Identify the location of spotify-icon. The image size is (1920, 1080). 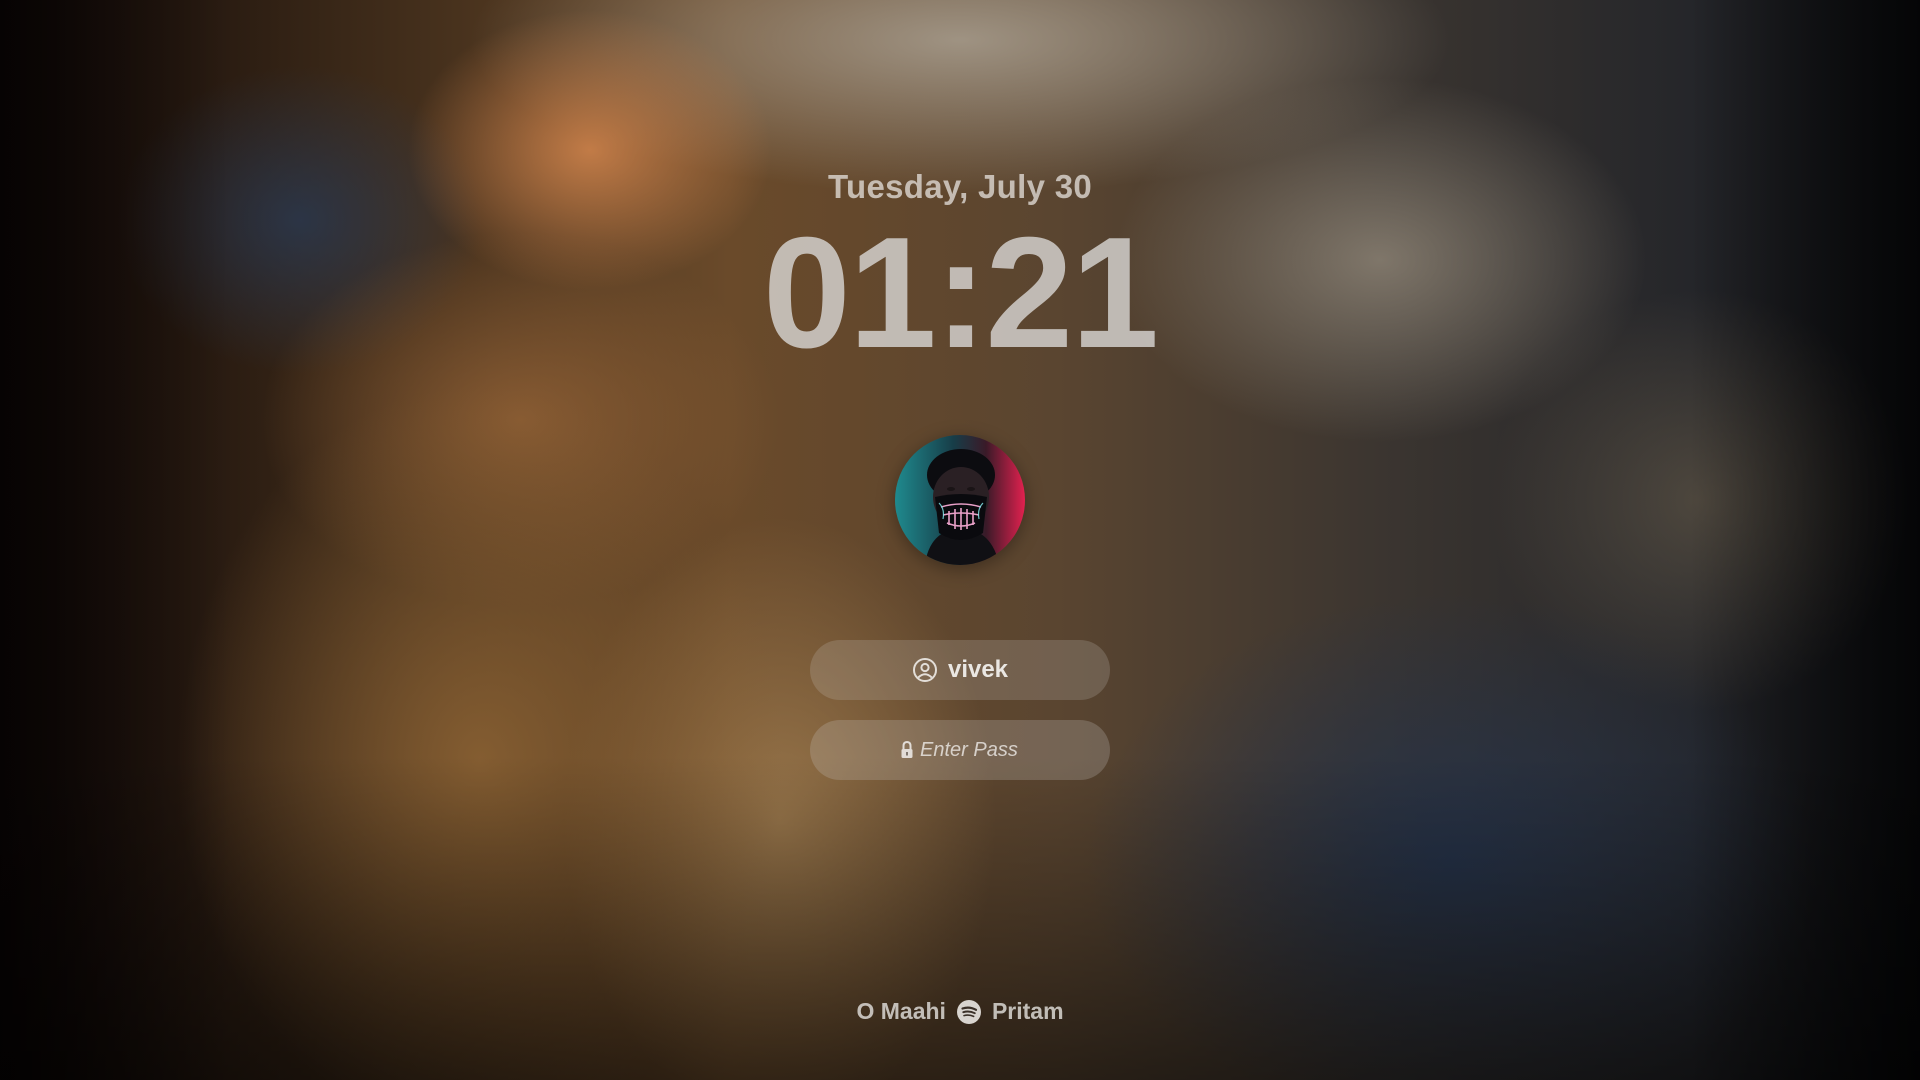
(968, 1011).